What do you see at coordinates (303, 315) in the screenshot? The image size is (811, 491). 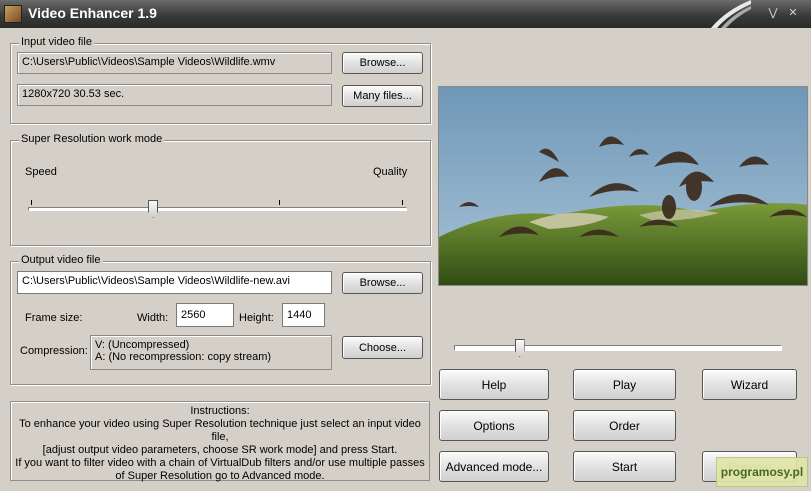 I see `height-input: 1440` at bounding box center [303, 315].